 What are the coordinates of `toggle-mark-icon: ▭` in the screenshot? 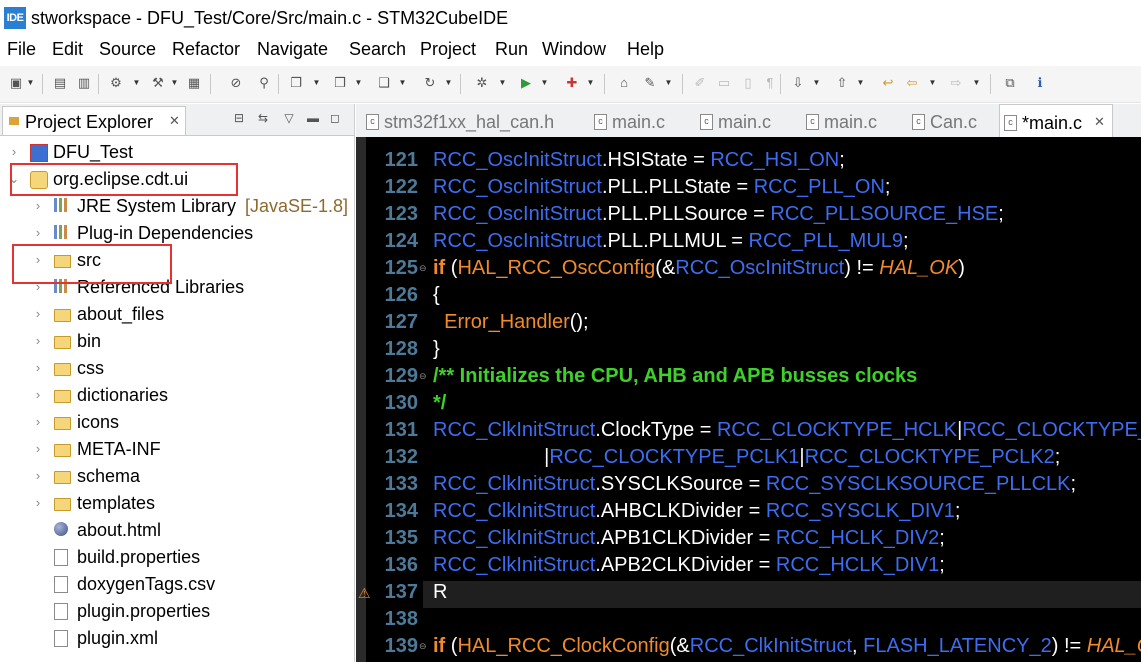 It's located at (724, 83).